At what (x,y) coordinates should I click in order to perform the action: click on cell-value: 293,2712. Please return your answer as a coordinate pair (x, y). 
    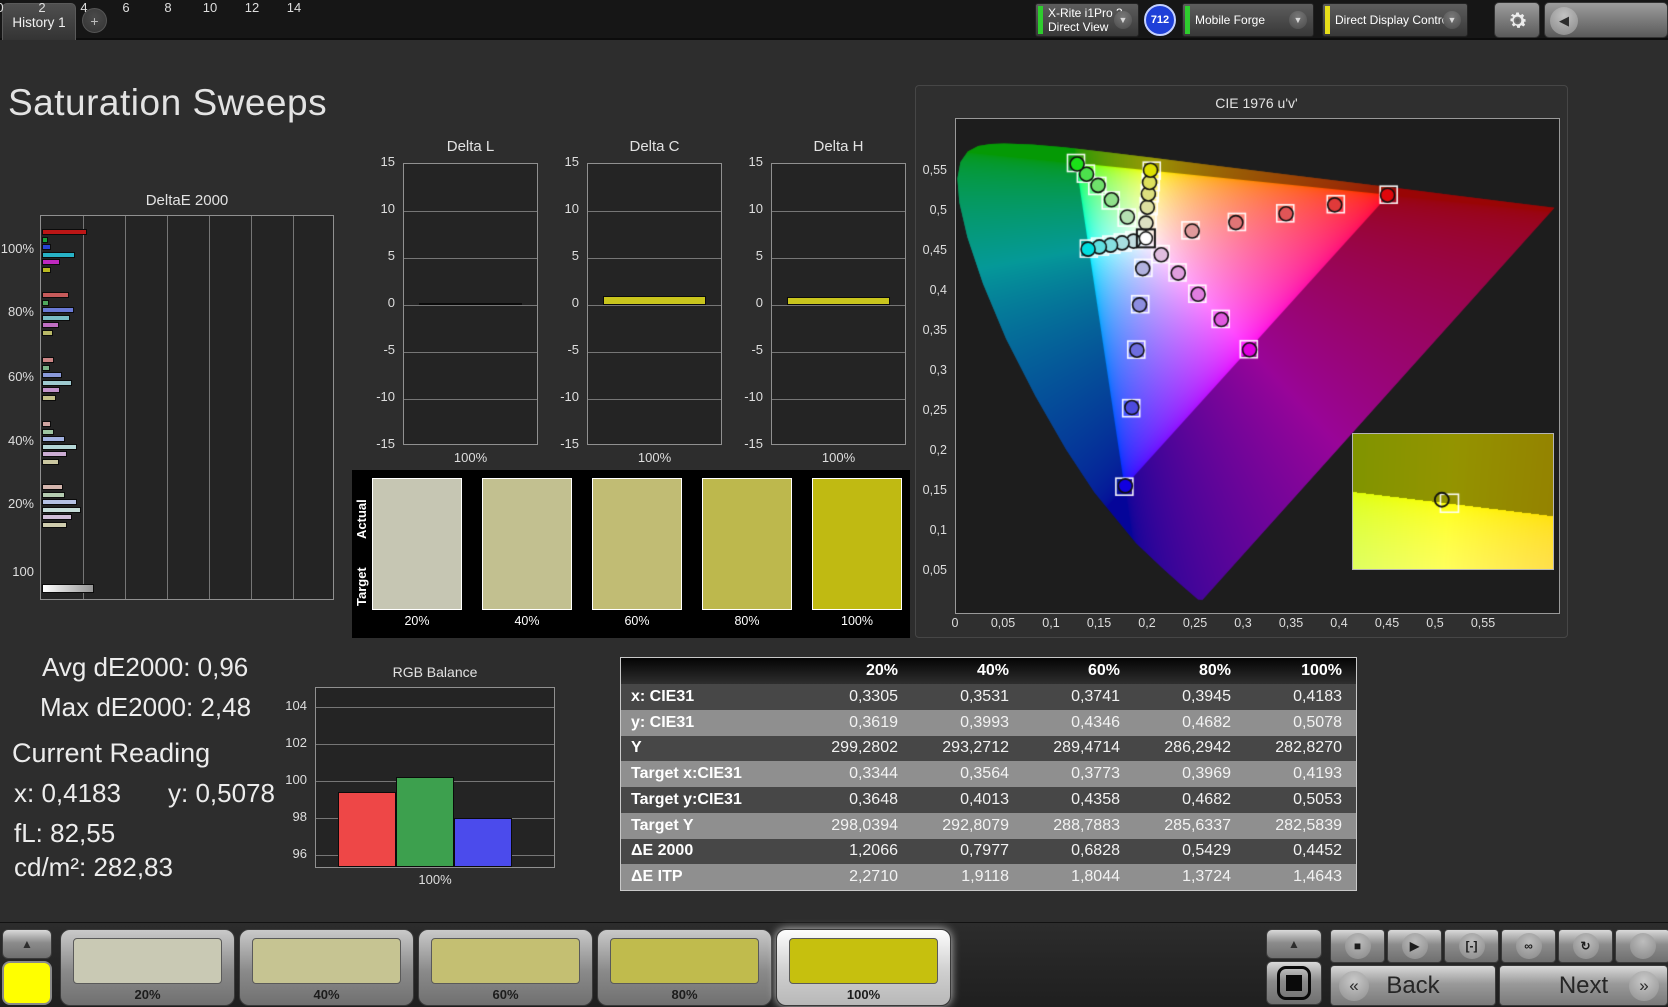
    Looking at the image, I should click on (975, 748).